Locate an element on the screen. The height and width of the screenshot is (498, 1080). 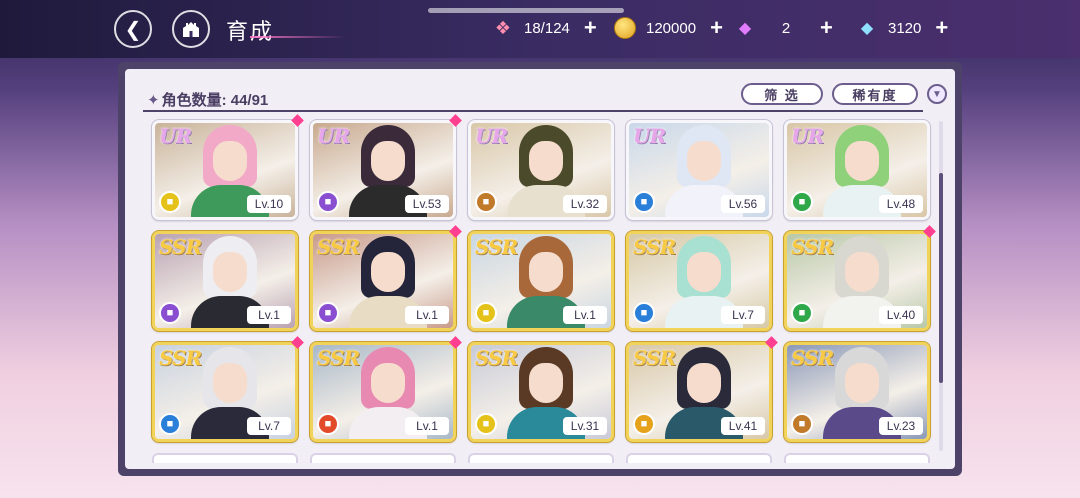
level-label: Lv.23 is located at coordinates (901, 426).